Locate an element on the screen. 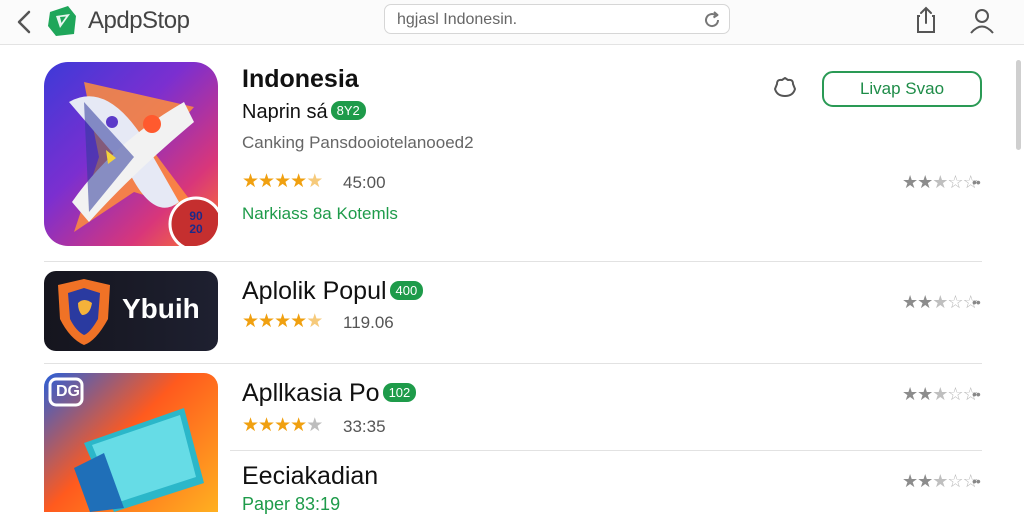 This screenshot has width=1024, height=515. search-input: hgjasl Indonesin. is located at coordinates (457, 20).